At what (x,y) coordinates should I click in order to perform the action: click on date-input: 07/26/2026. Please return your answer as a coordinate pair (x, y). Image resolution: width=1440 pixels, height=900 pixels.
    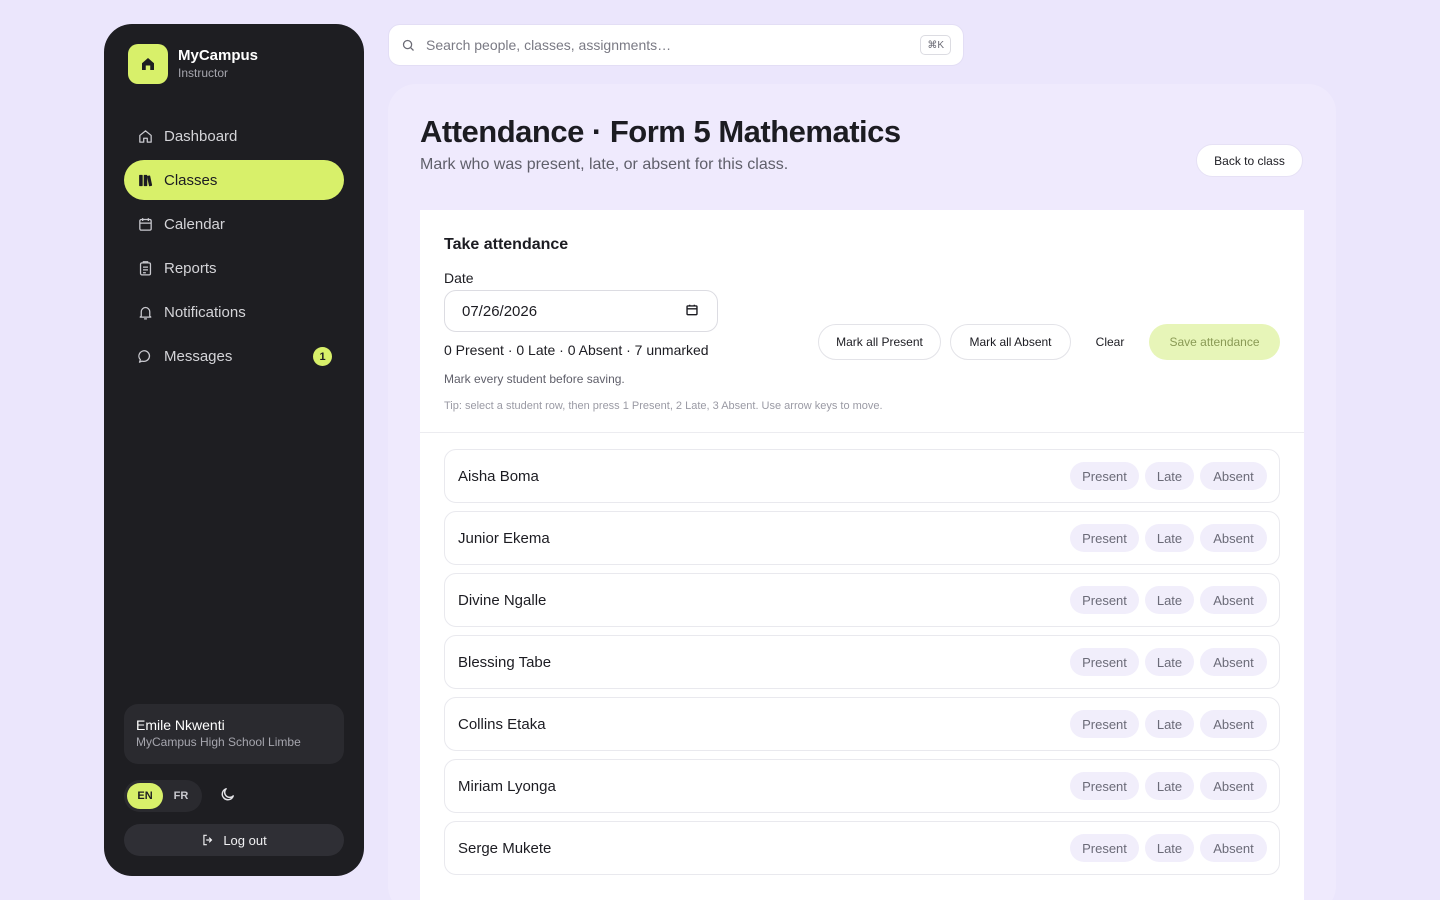
    Looking at the image, I should click on (581, 311).